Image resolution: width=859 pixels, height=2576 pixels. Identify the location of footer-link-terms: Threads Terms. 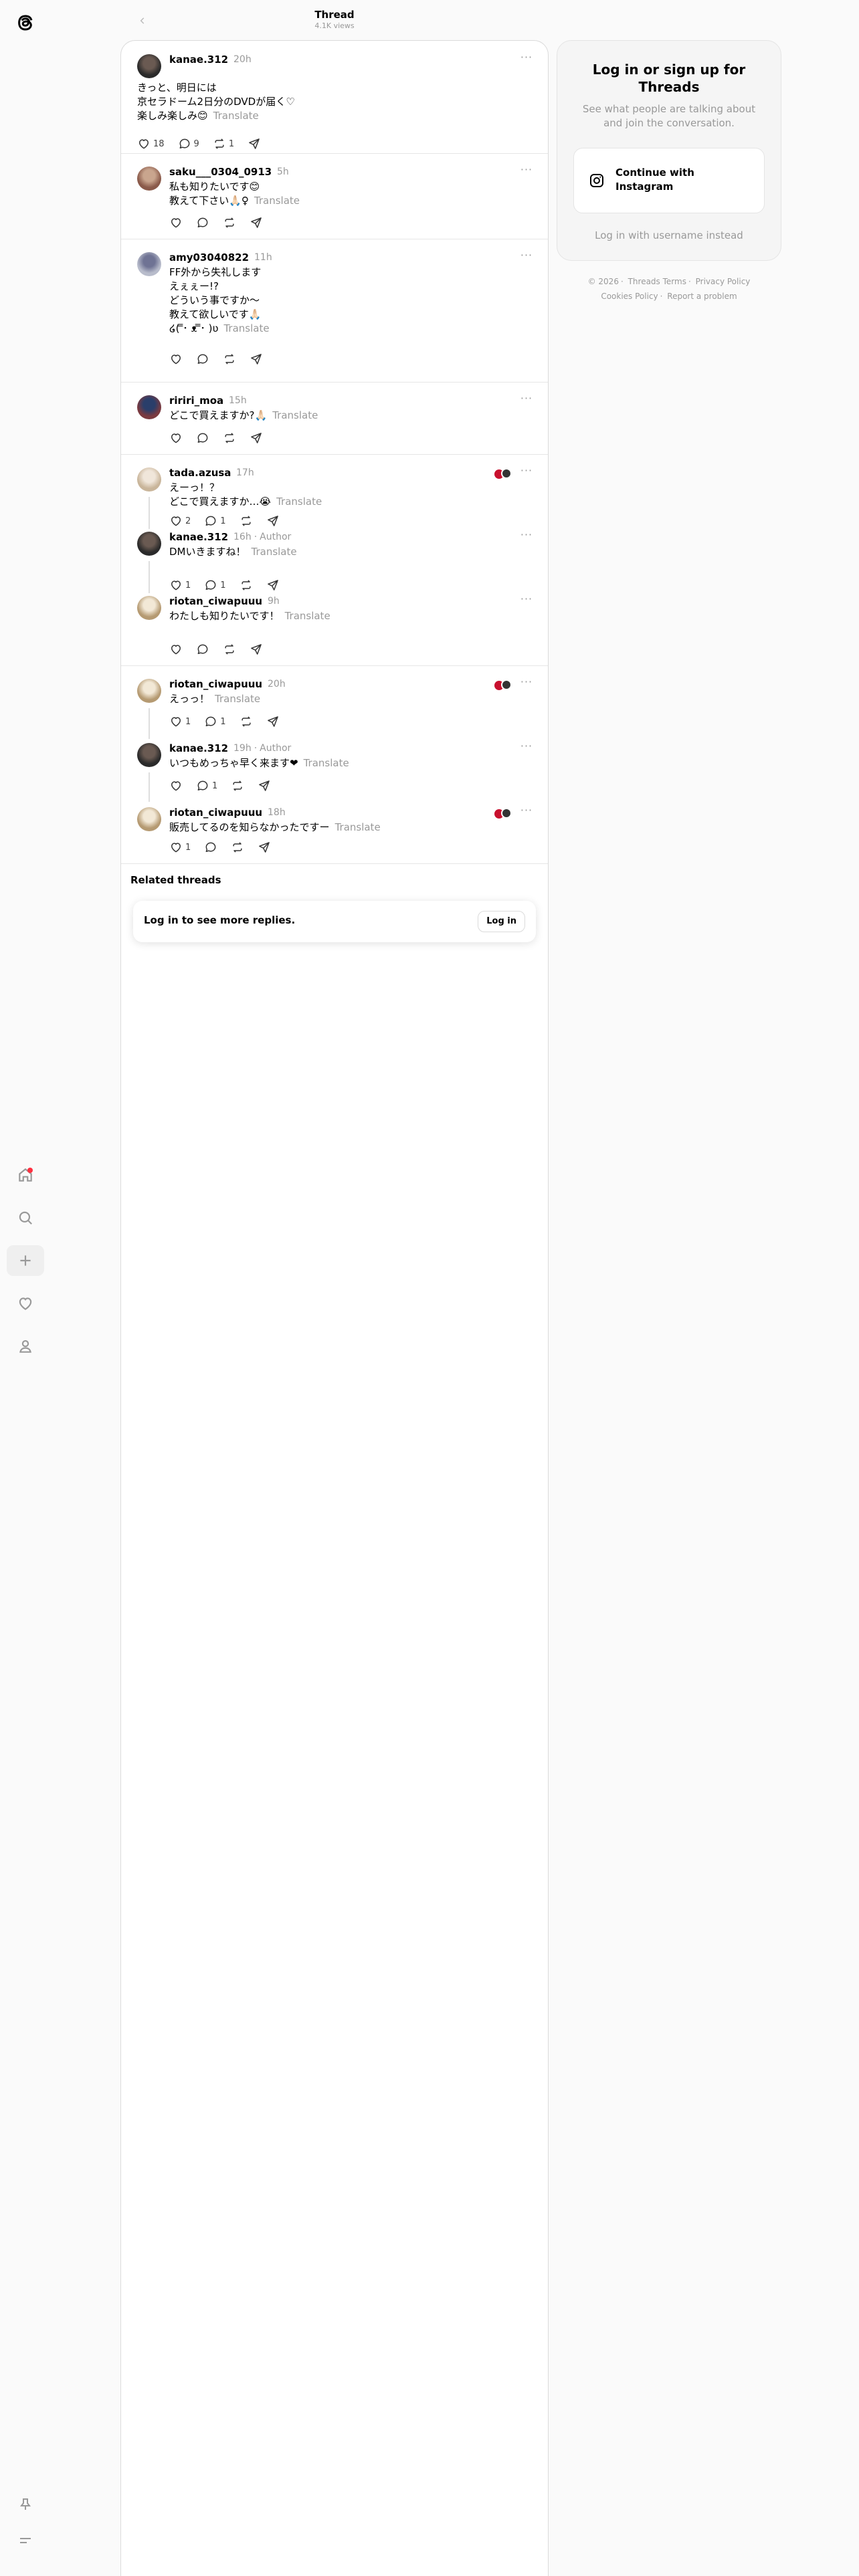
(657, 281).